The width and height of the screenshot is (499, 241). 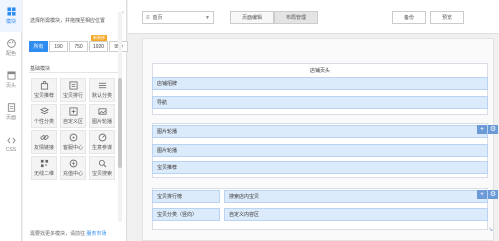 I want to click on palette-icon, so click(x=11, y=43).